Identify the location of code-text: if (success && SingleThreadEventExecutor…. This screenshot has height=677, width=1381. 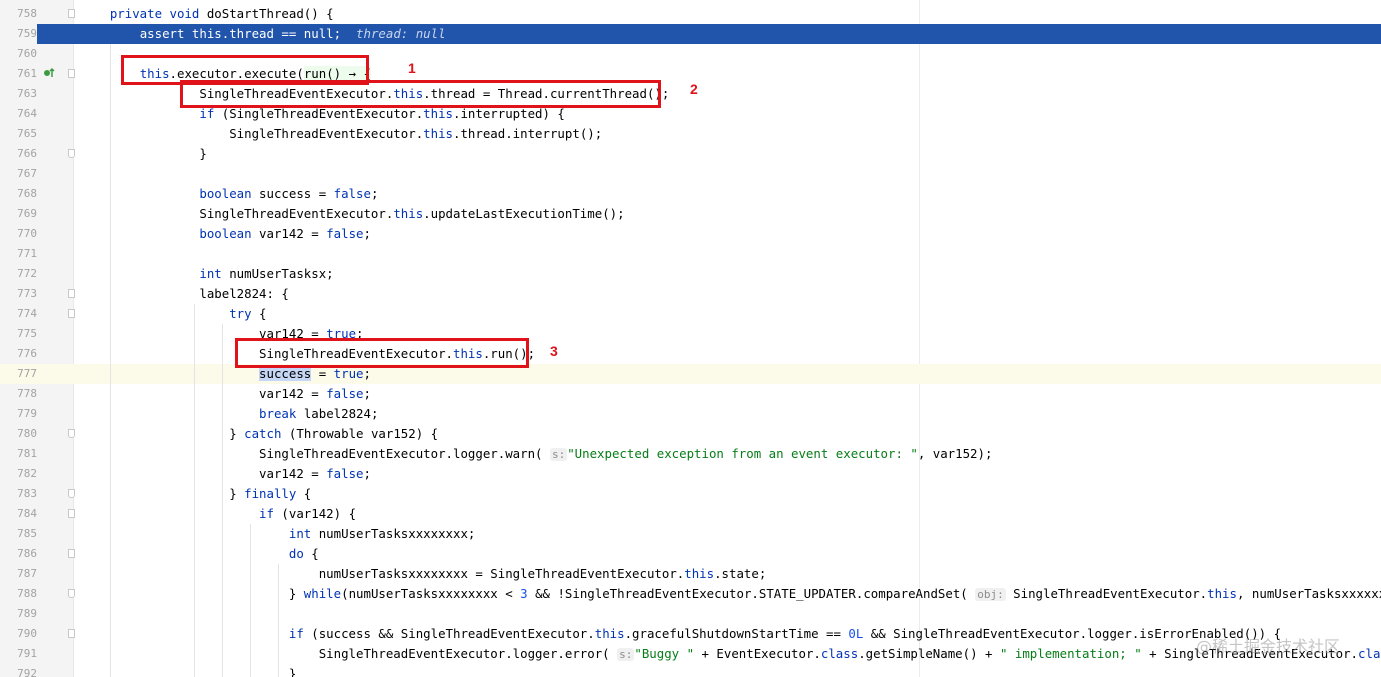
(680, 634).